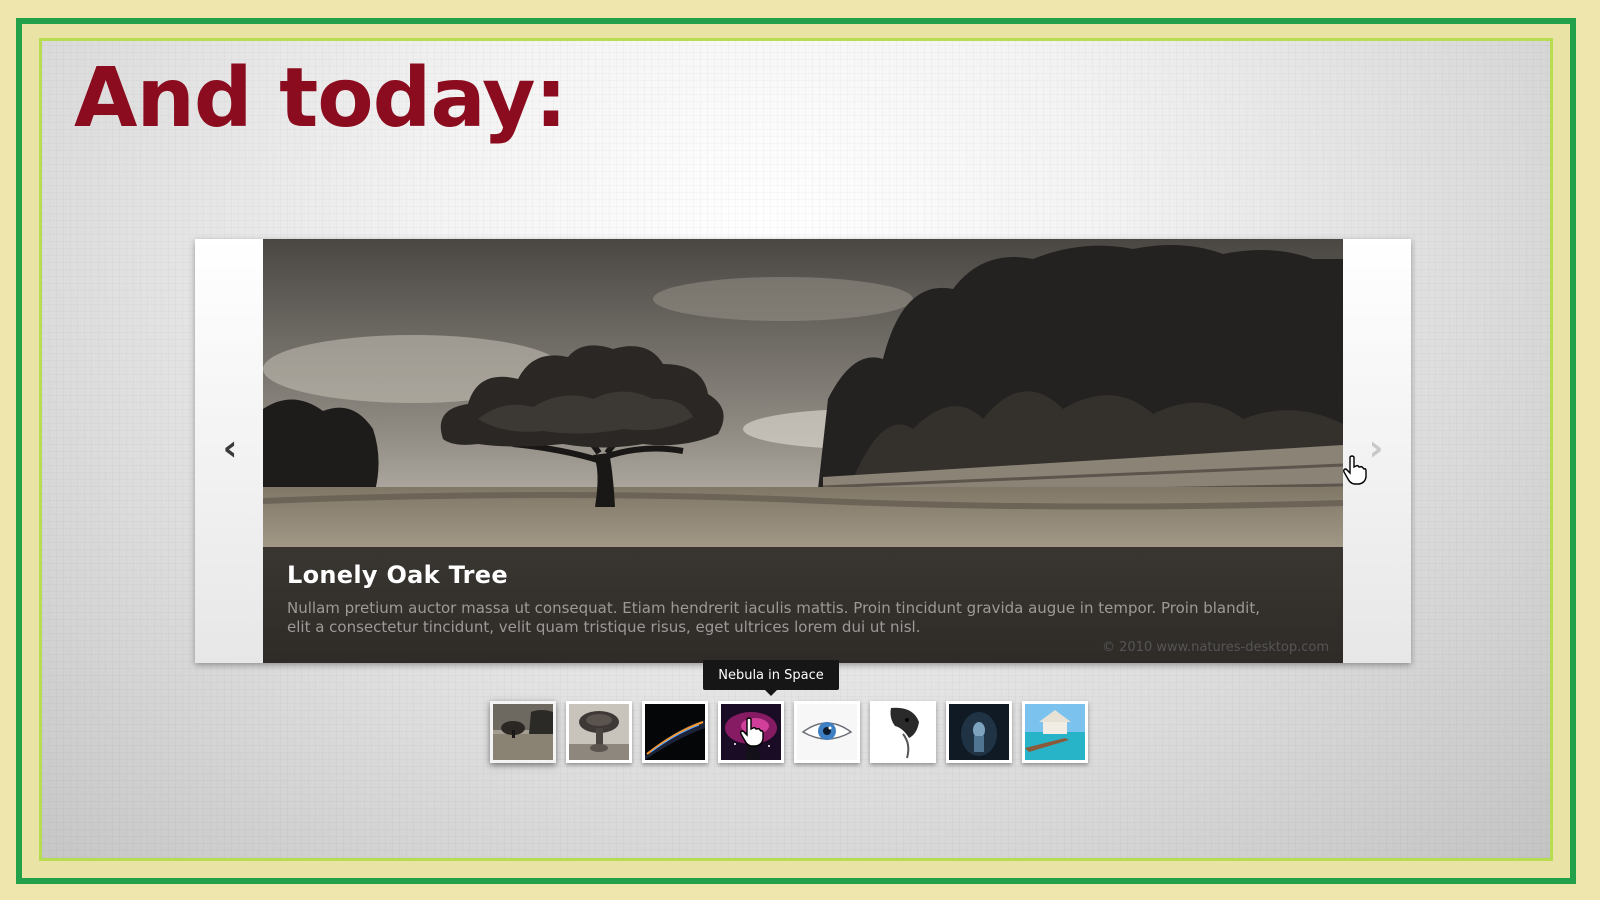  What do you see at coordinates (789, 733) in the screenshot?
I see `thumbnail-strip` at bounding box center [789, 733].